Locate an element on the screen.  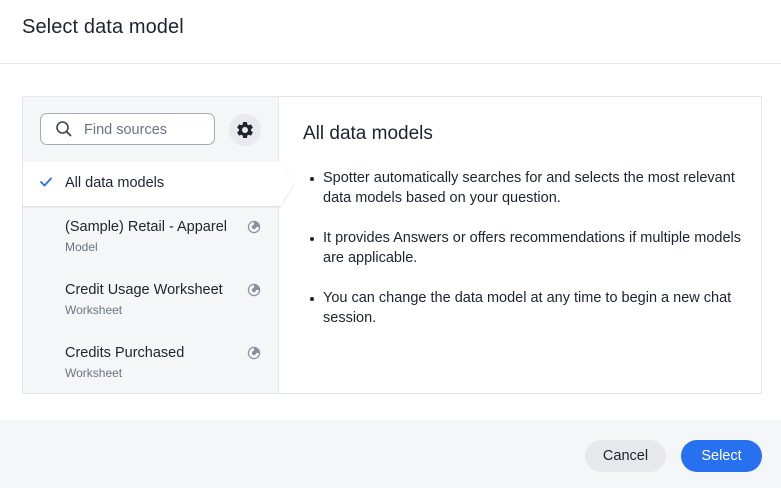
source-type: Model is located at coordinates (81, 247).